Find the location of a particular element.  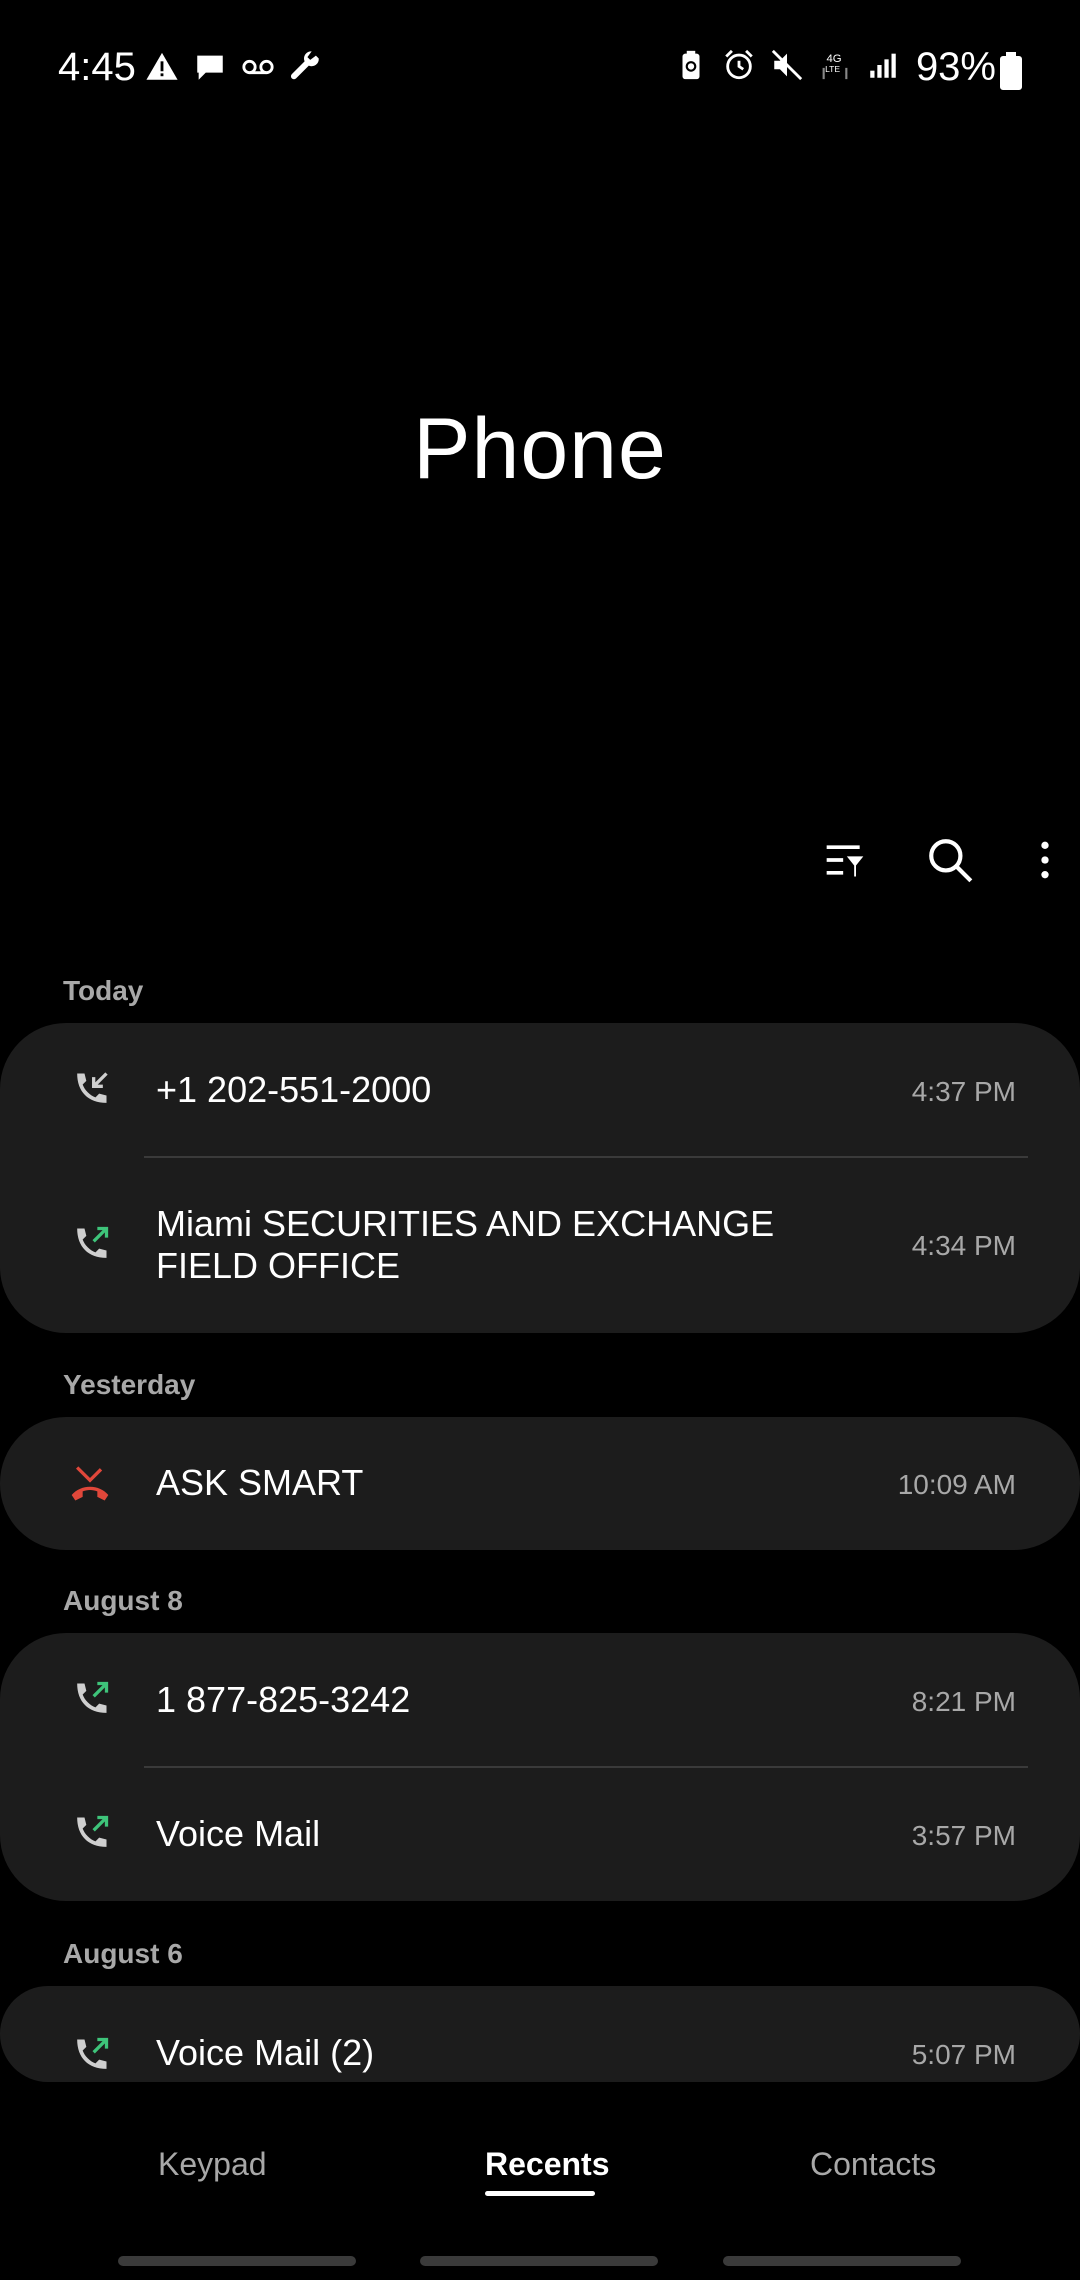

status-bar: 4:45 4G LTE 93% is located at coordinates (540, 70).